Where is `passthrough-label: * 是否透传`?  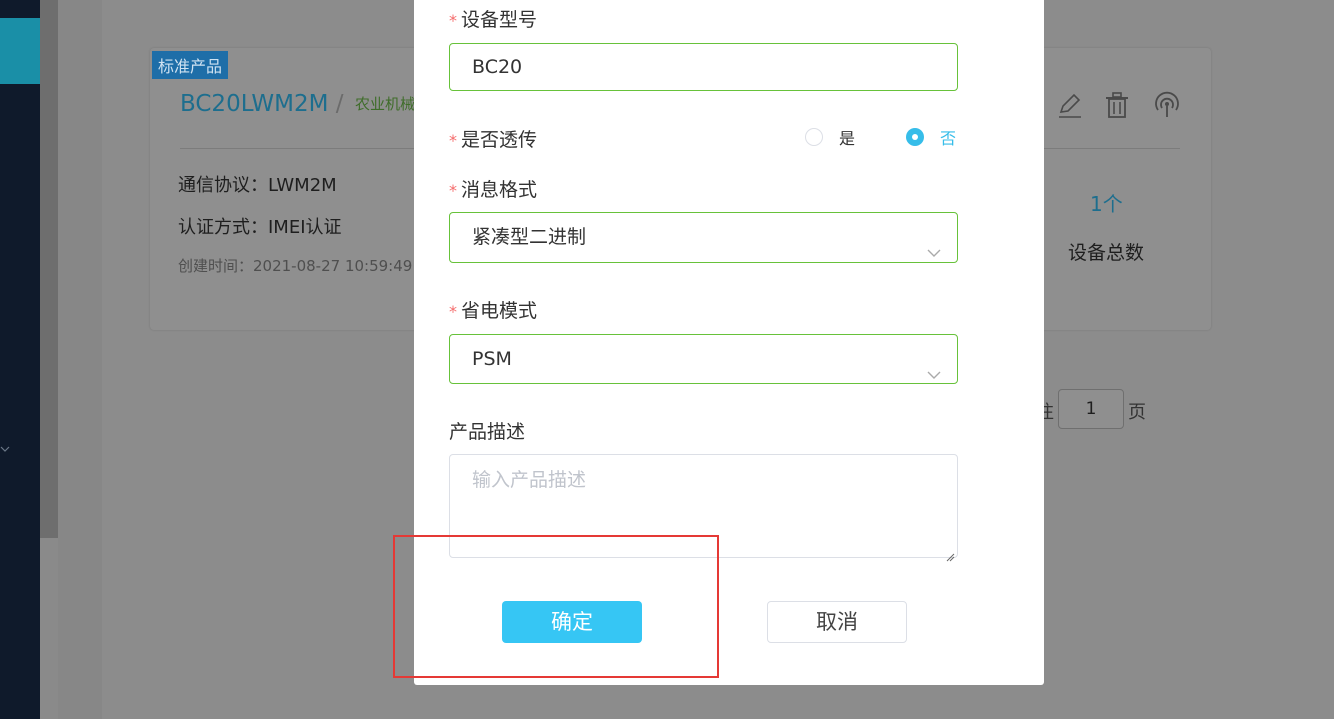 passthrough-label: * 是否透传 is located at coordinates (493, 140).